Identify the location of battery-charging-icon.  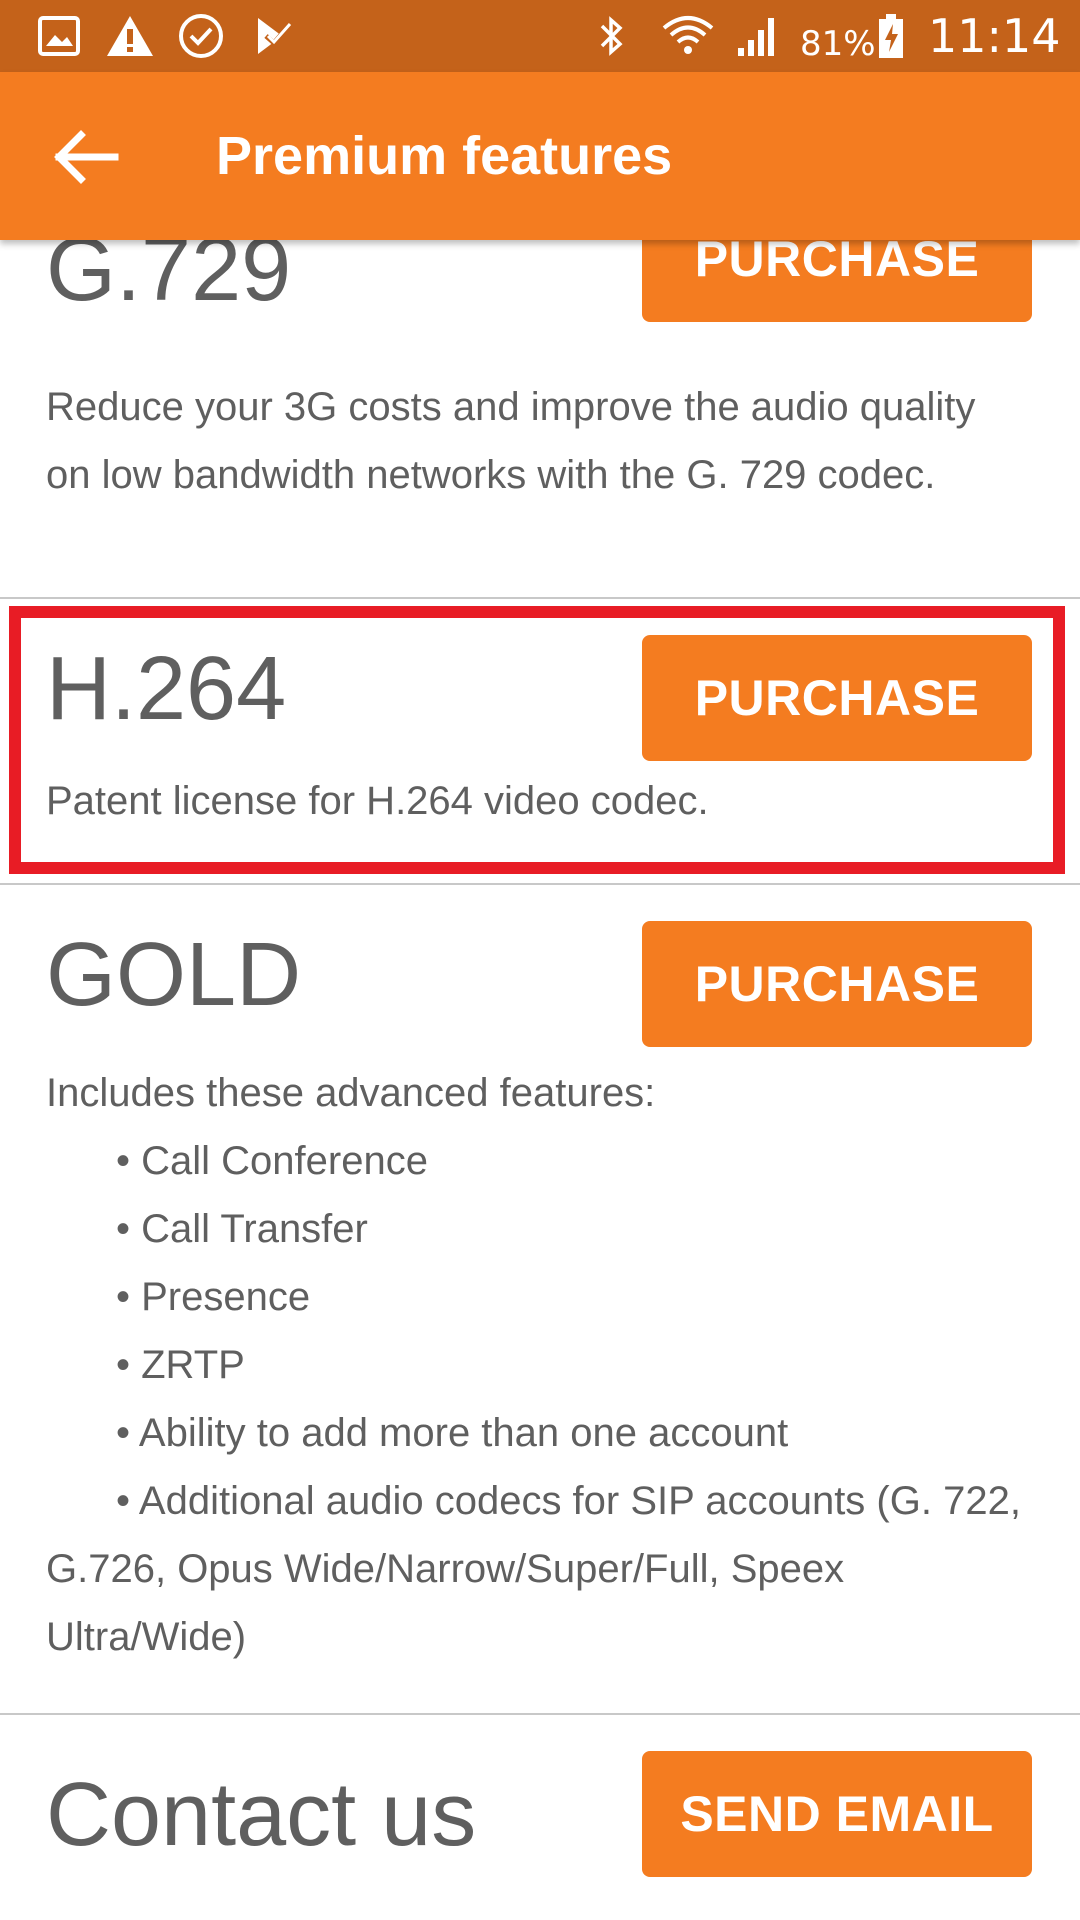
(891, 36).